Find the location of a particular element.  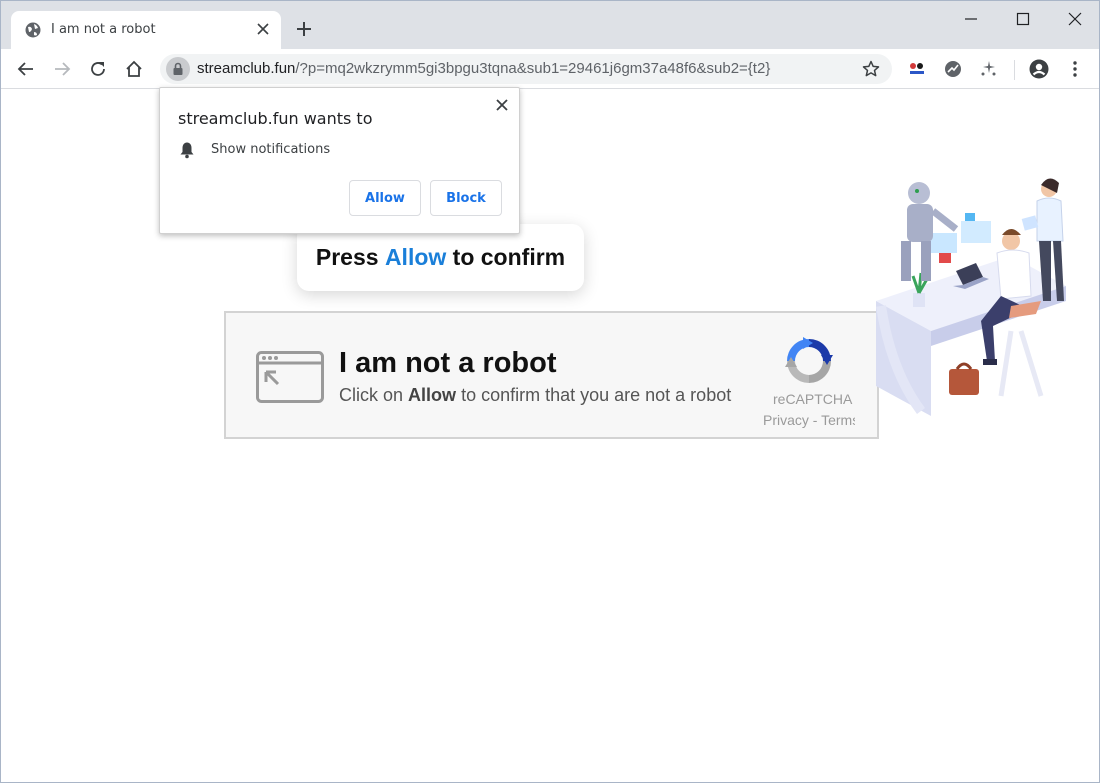

close-tab-icon is located at coordinates (263, 29).